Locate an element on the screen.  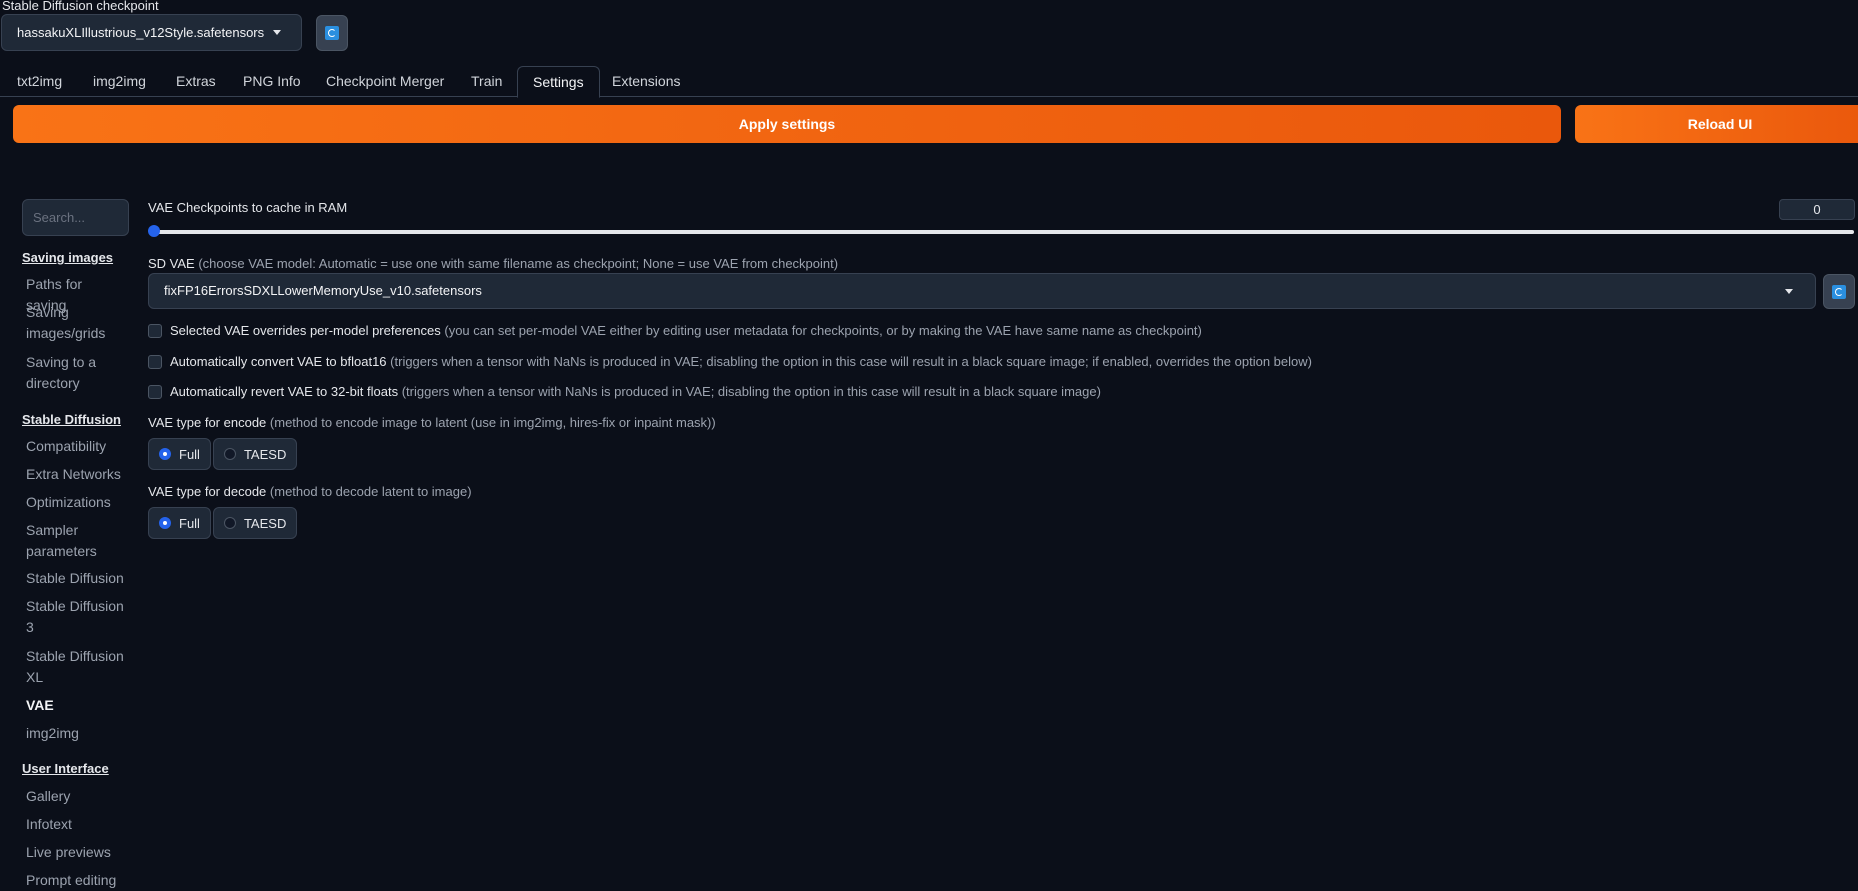
decode-radio-group: Full TAESD is located at coordinates (223, 523).